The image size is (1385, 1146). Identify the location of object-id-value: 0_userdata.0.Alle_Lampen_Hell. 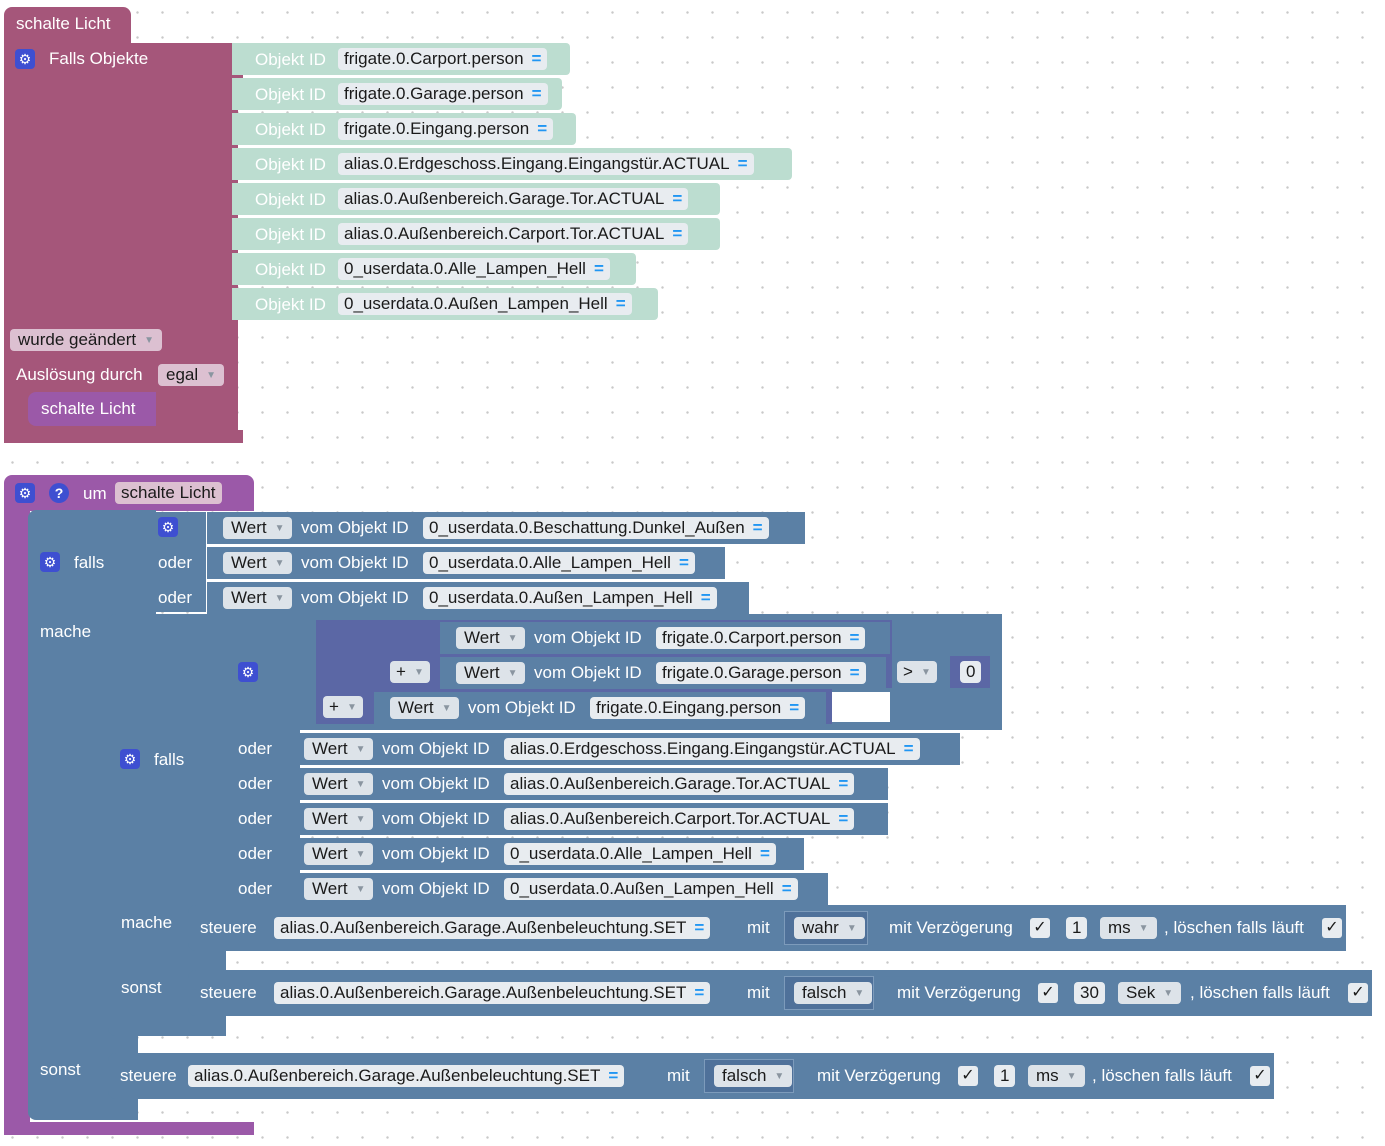
(631, 853).